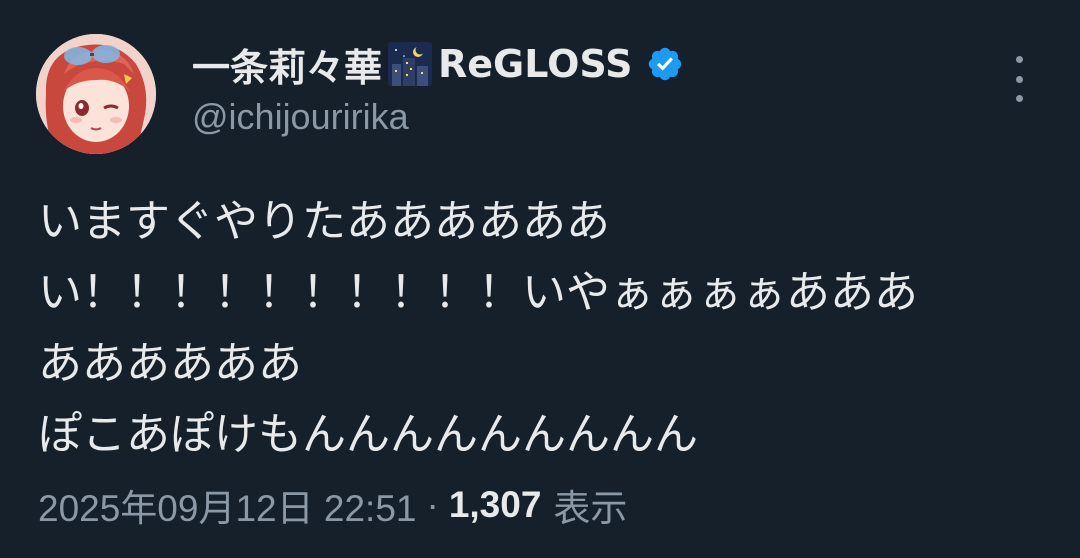 The image size is (1080, 558). I want to click on author-display-name: 一条莉々華, so click(287, 64).